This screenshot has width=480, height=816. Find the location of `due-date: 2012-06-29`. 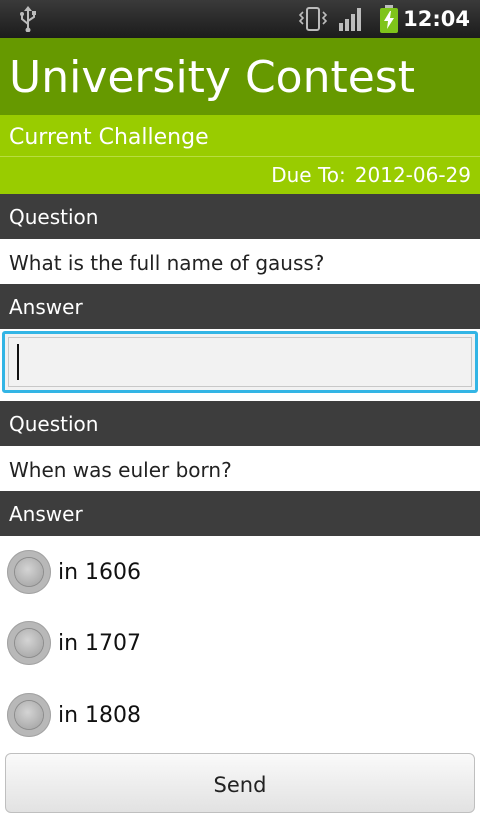

due-date: 2012-06-29 is located at coordinates (412, 175).